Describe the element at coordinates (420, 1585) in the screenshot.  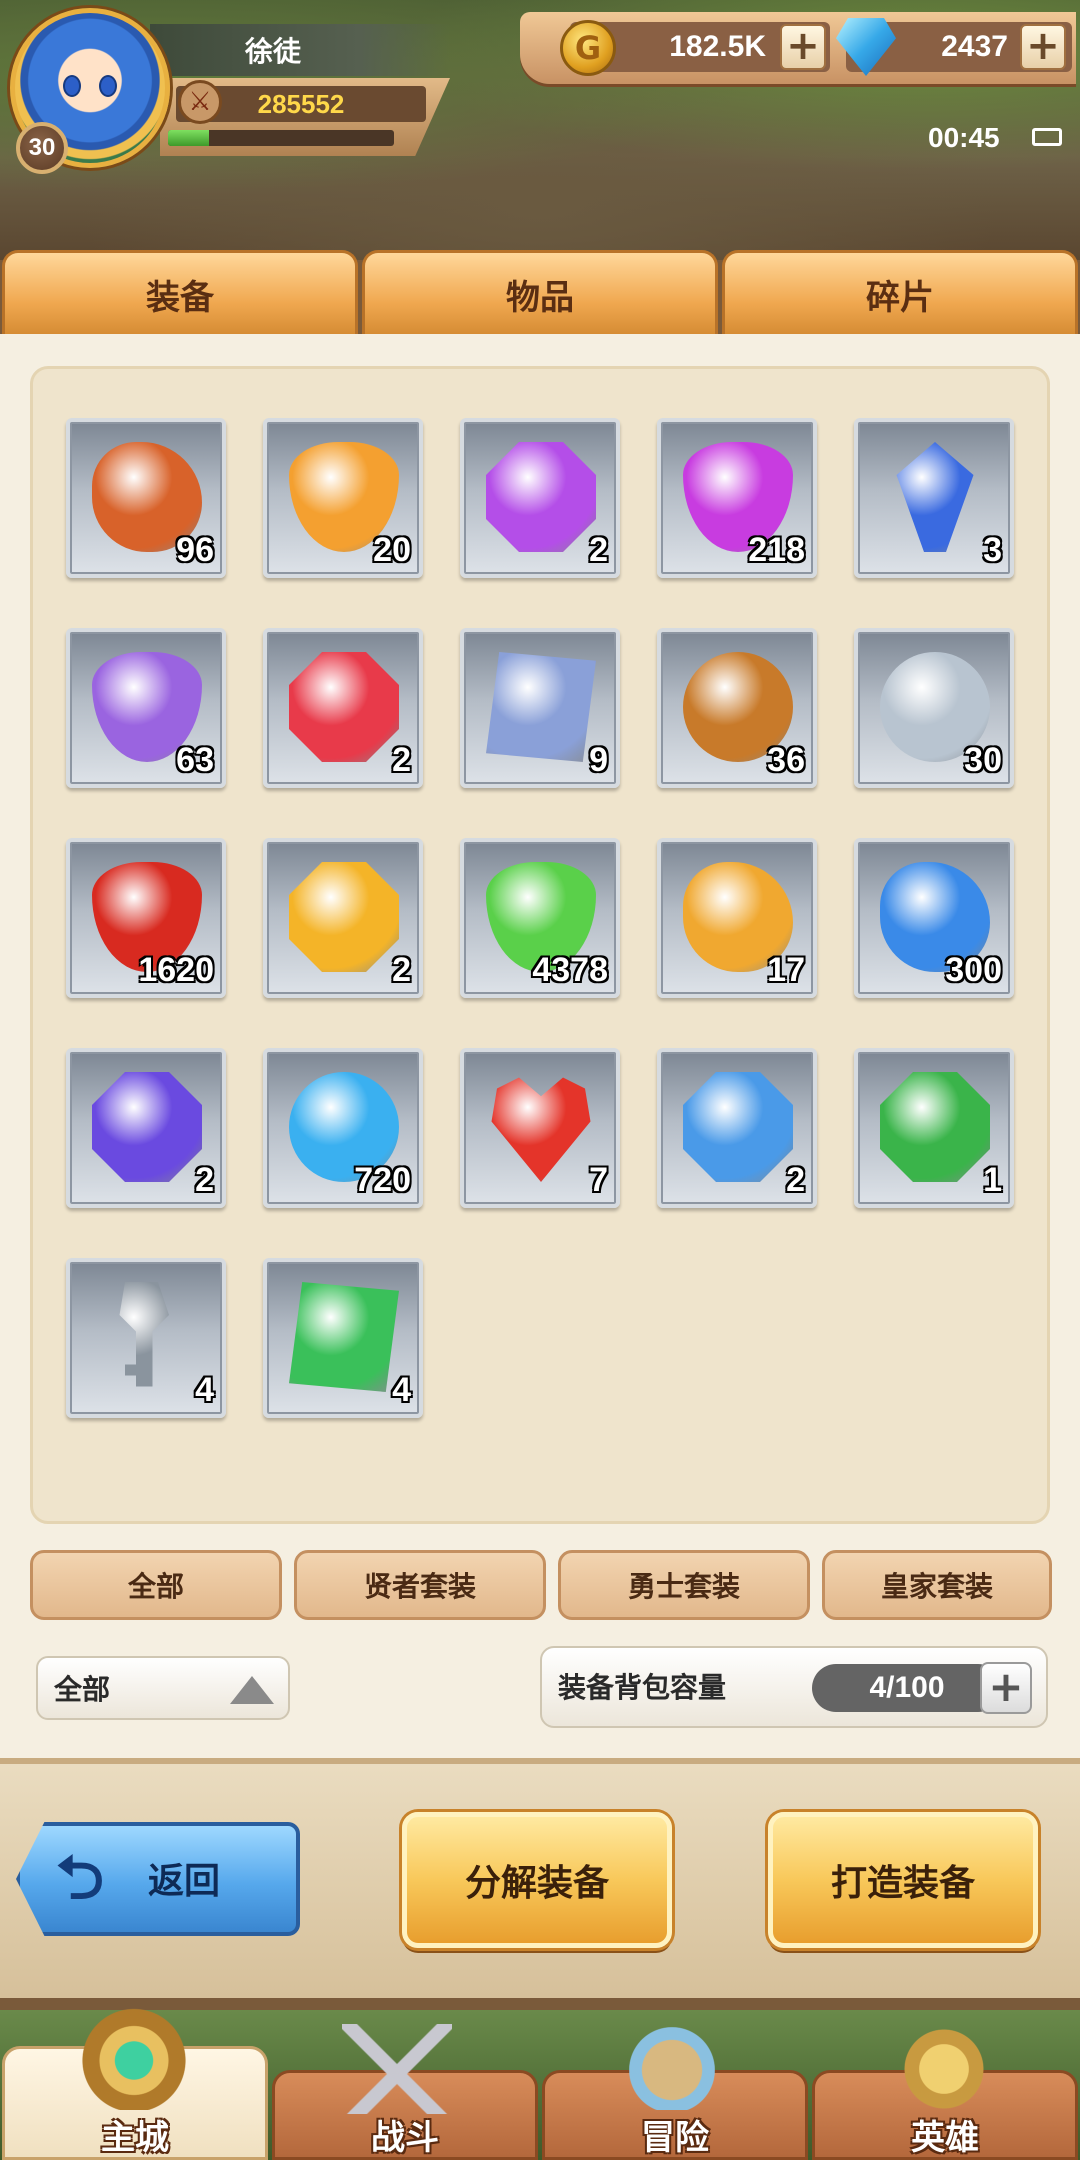
I see `filter-sage-set-button: 贤者套装` at that location.